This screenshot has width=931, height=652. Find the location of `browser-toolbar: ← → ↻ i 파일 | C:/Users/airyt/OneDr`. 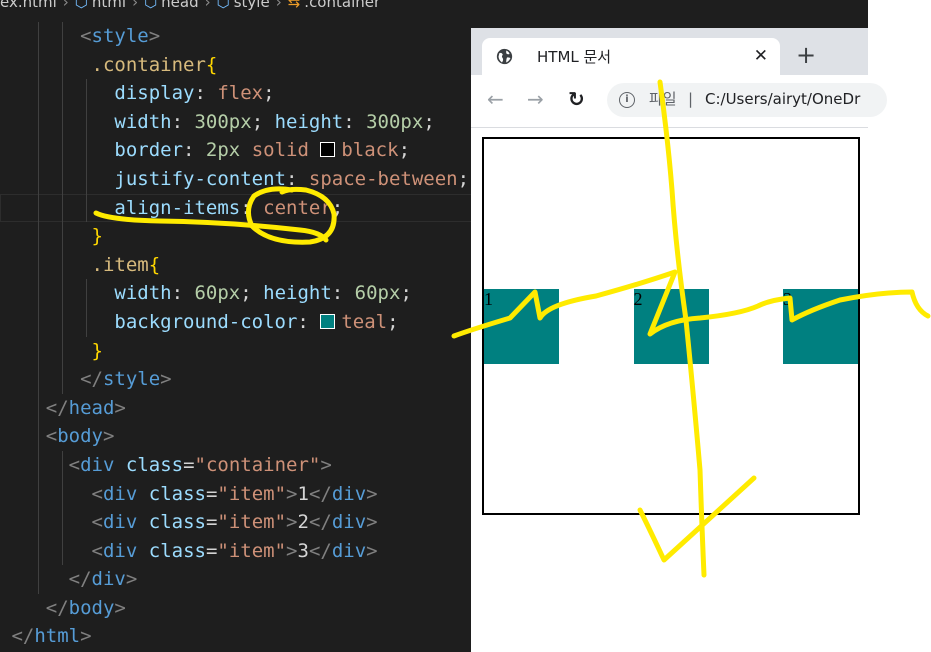

browser-toolbar: ← → ↻ i 파일 | C:/Users/airyt/OneDr is located at coordinates (679, 101).